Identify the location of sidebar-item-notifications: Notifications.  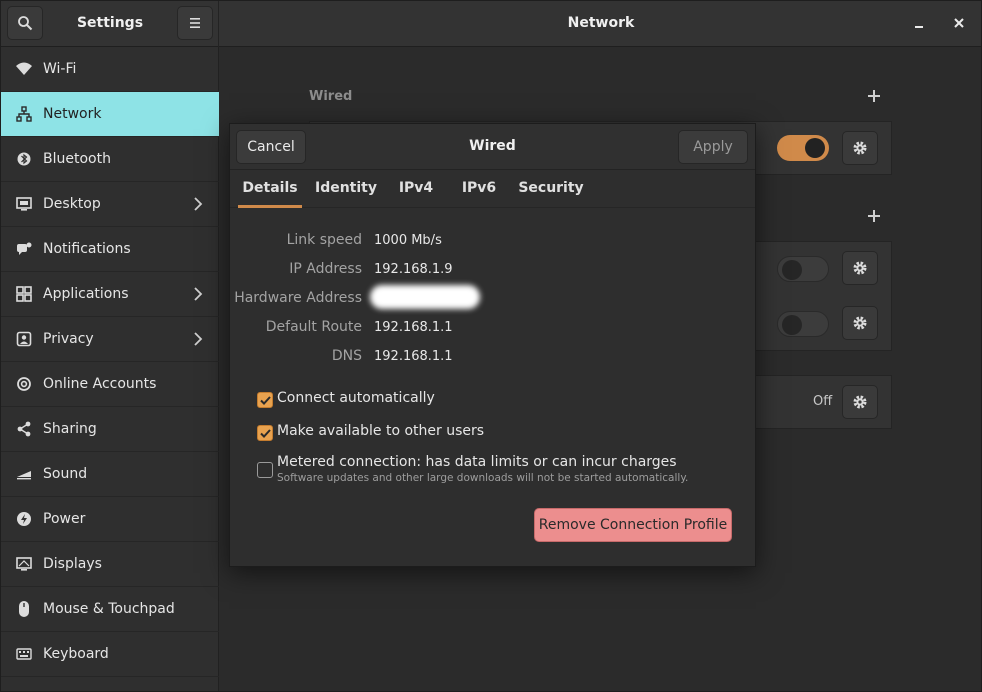
(110, 249).